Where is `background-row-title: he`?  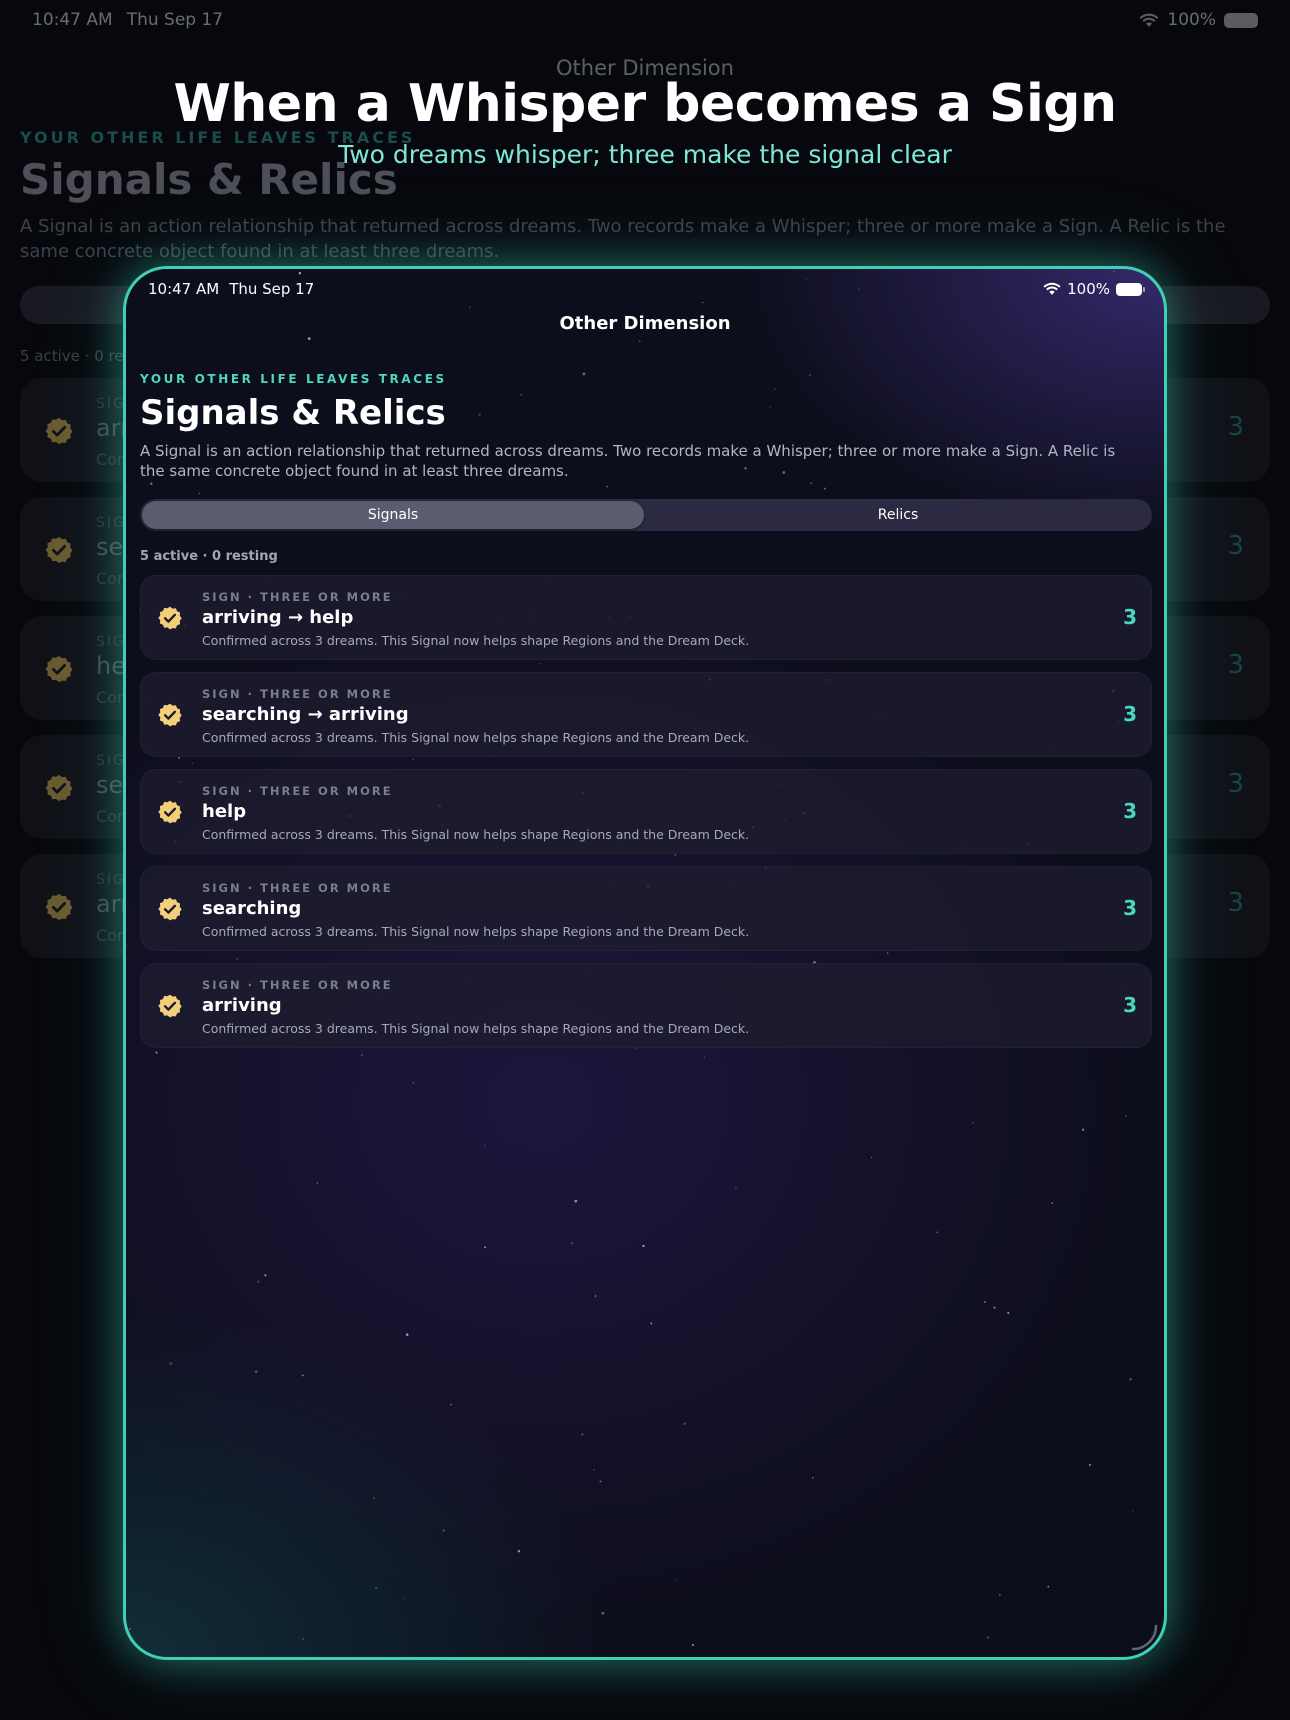
background-row-title: he is located at coordinates (111, 666).